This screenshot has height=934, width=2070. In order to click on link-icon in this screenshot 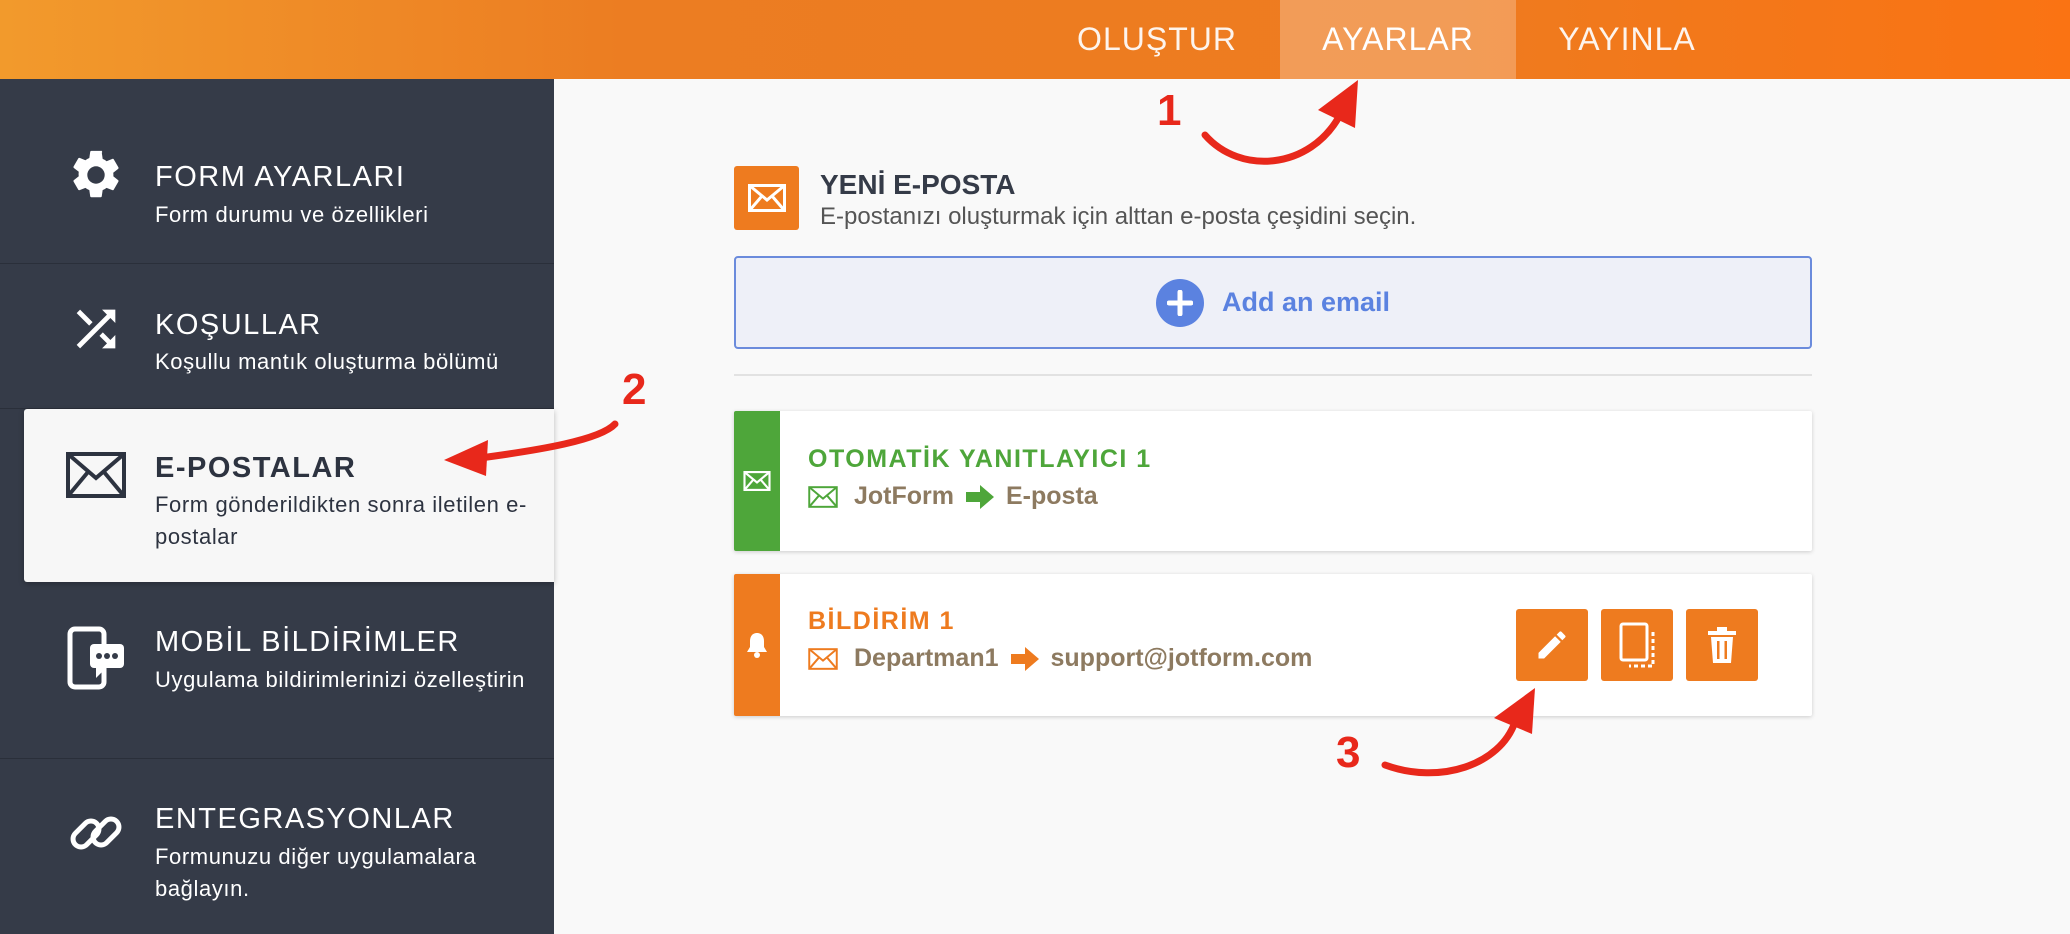, I will do `click(96, 833)`.